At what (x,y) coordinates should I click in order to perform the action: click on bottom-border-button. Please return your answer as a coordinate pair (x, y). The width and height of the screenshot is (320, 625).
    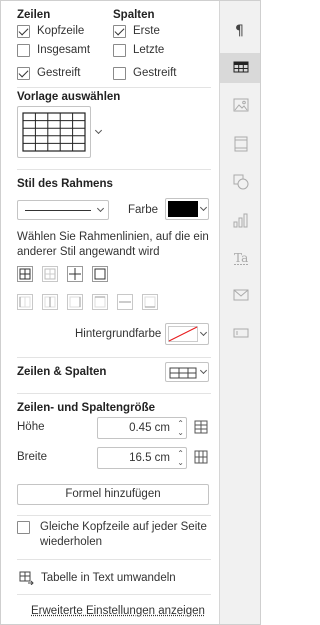
    Looking at the image, I should click on (150, 302).